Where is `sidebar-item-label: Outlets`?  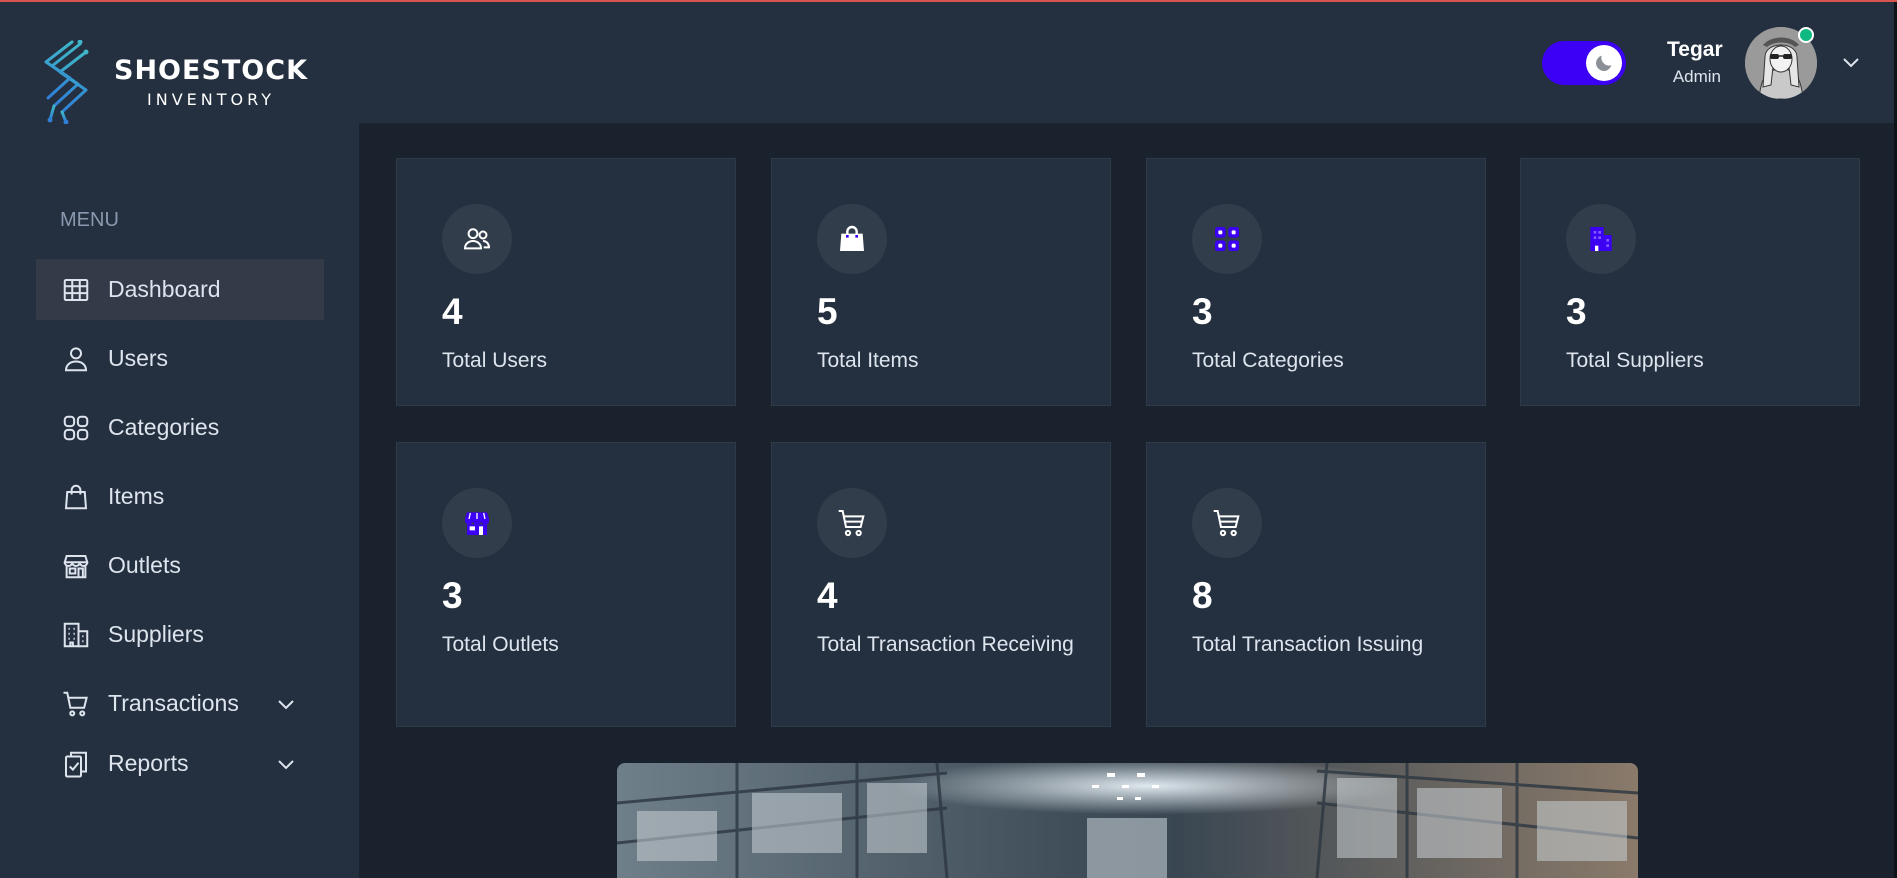 sidebar-item-label: Outlets is located at coordinates (144, 565).